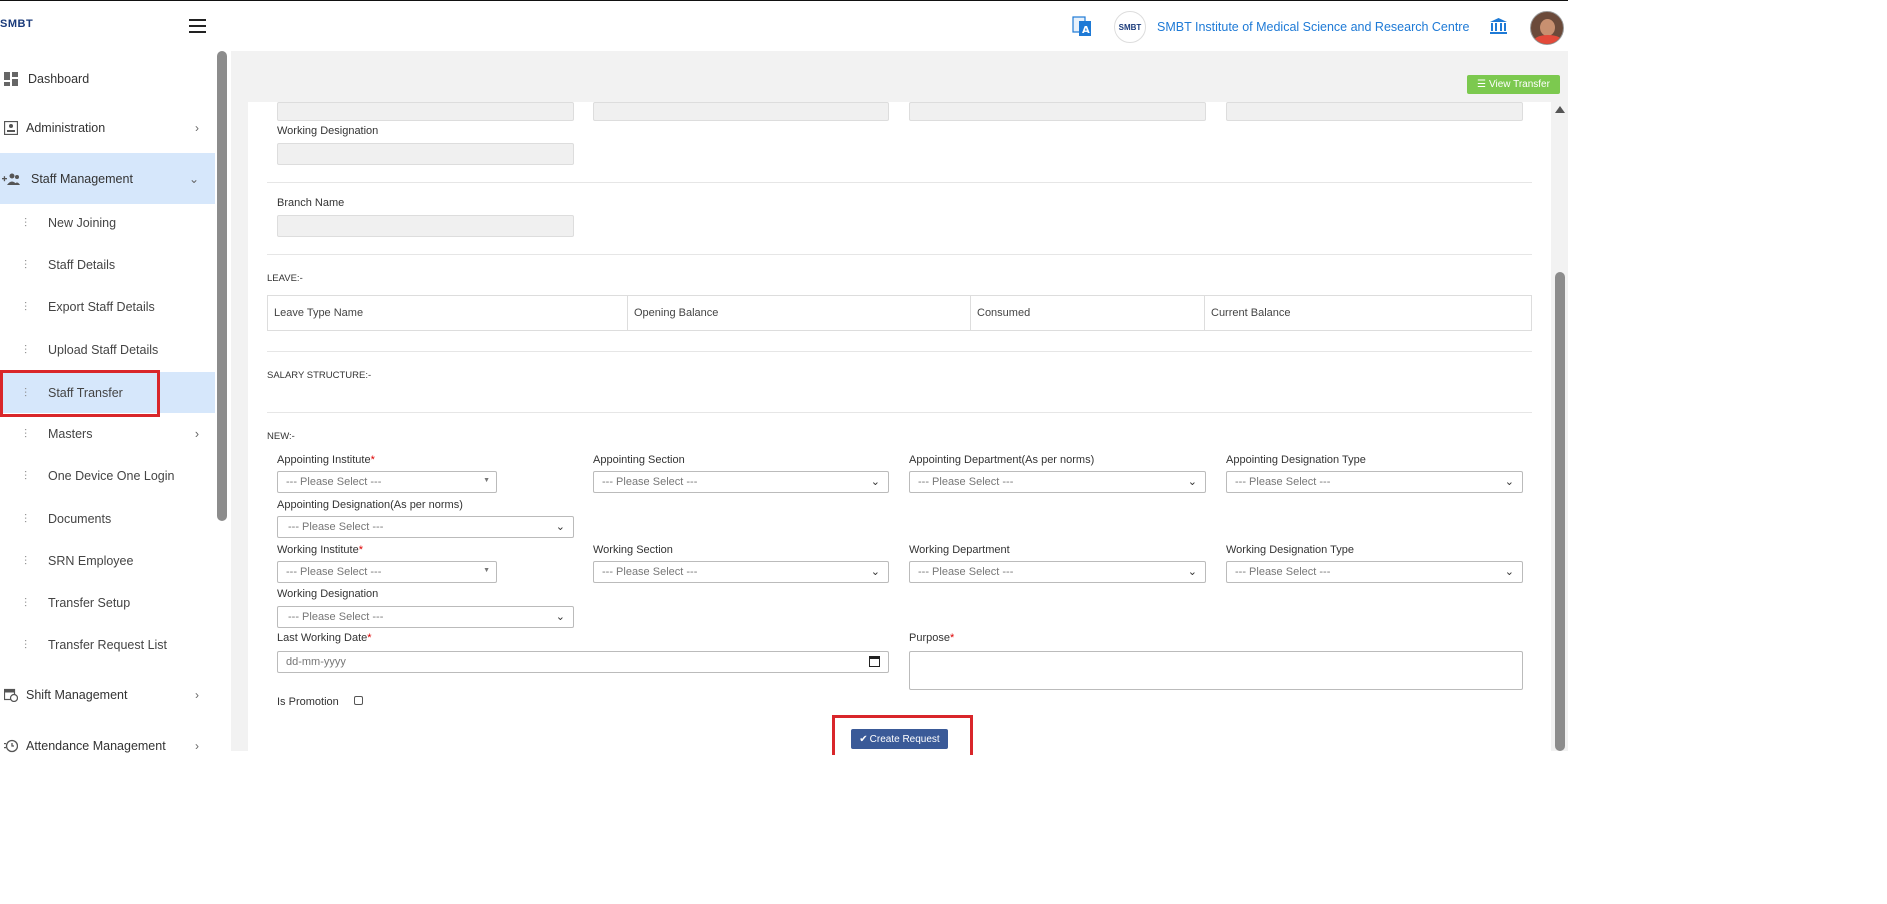 Image resolution: width=1887 pixels, height=904 pixels. I want to click on calendar-clock-icon, so click(11, 695).